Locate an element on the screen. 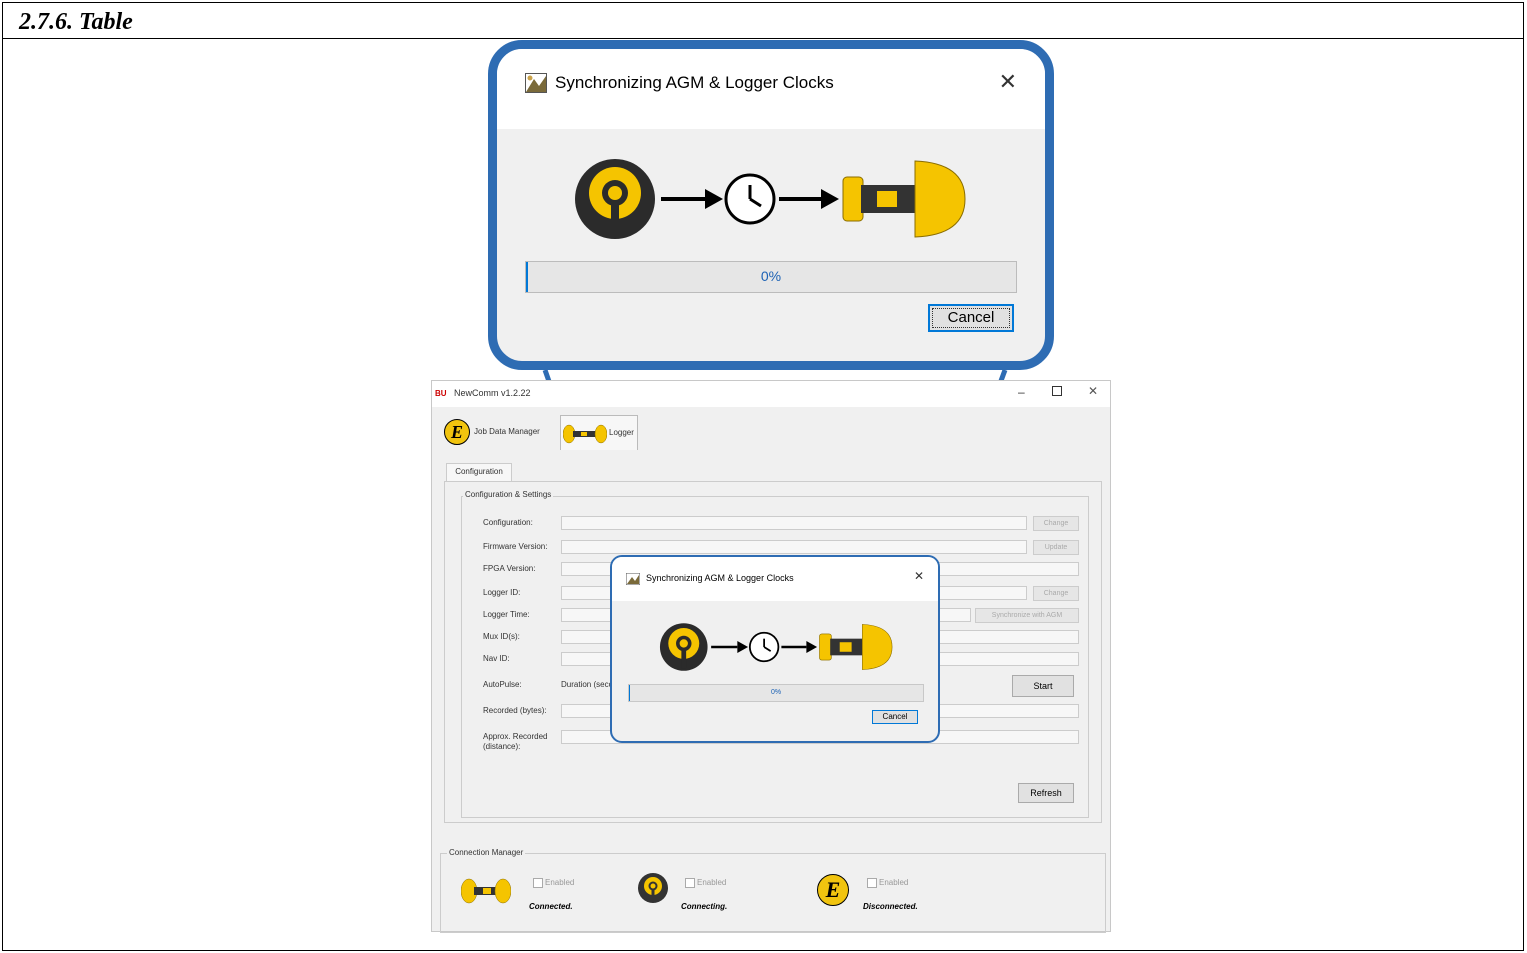  connection-status: Connected. is located at coordinates (551, 906).